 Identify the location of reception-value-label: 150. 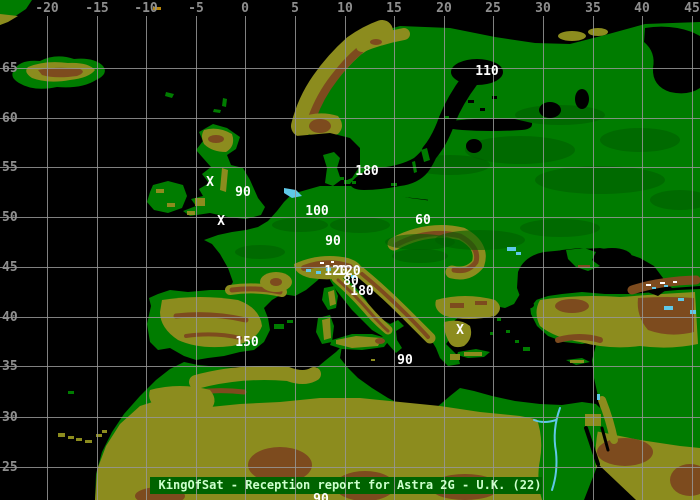
(247, 342).